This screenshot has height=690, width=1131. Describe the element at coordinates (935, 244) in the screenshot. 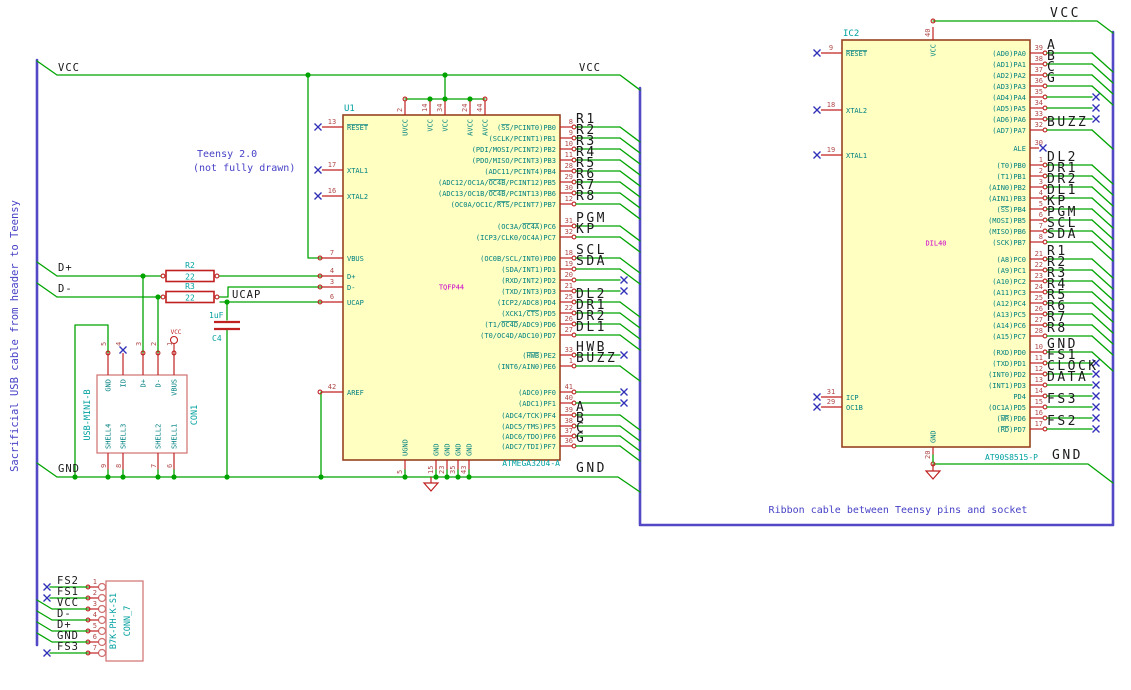

I see `ic2-package: DIL40` at that location.